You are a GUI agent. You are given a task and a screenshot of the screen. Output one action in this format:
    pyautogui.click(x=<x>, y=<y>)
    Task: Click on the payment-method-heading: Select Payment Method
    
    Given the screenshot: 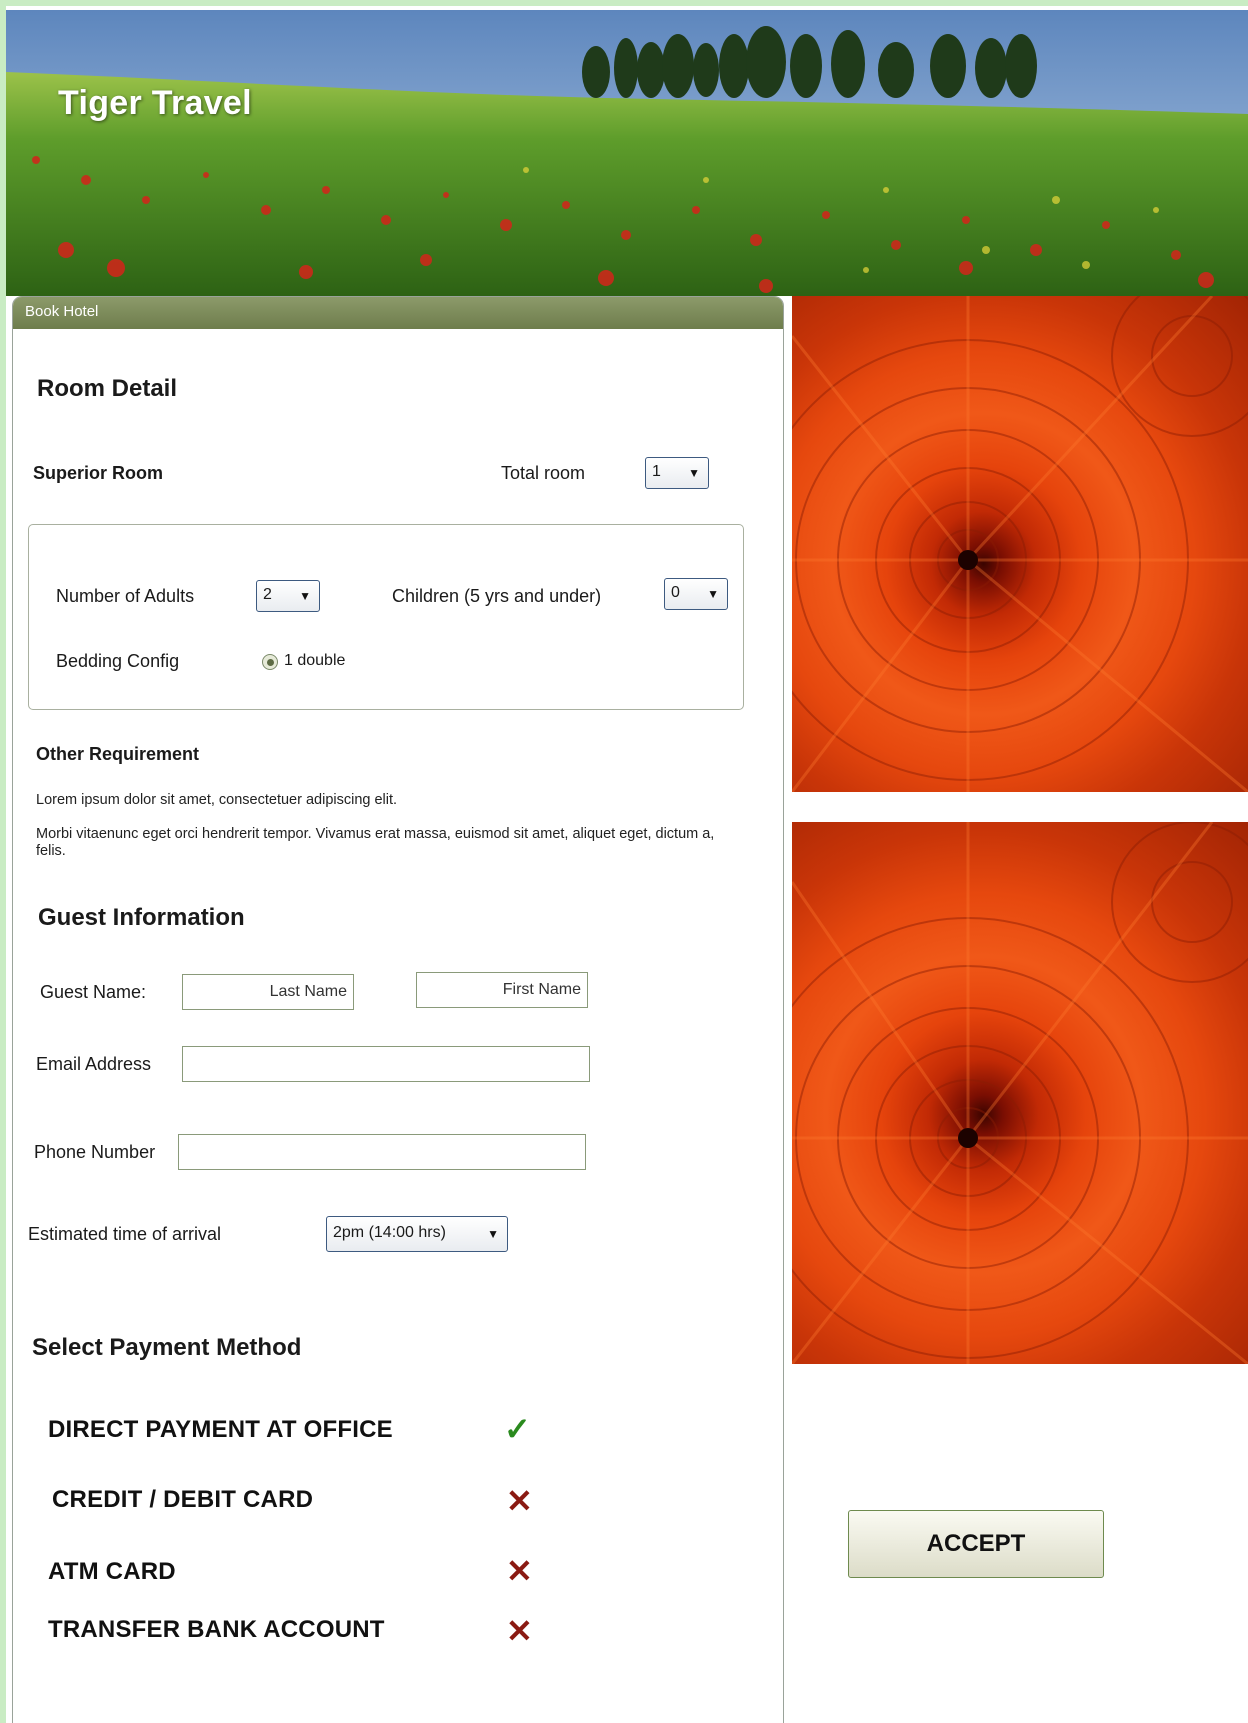 What is the action you would take?
    pyautogui.click(x=167, y=1347)
    